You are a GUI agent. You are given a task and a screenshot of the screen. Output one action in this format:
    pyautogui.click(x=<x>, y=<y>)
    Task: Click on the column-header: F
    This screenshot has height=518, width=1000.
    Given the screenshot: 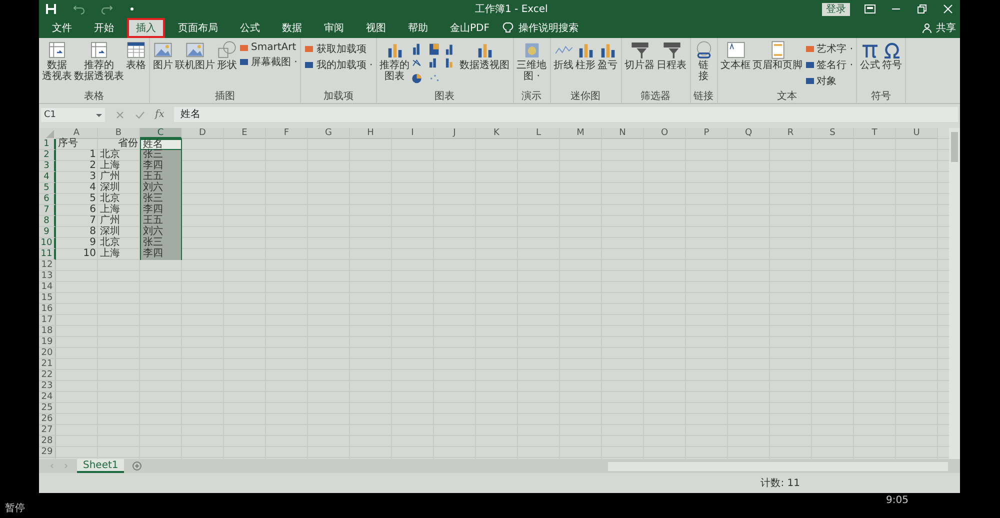 What is the action you would take?
    pyautogui.click(x=287, y=133)
    